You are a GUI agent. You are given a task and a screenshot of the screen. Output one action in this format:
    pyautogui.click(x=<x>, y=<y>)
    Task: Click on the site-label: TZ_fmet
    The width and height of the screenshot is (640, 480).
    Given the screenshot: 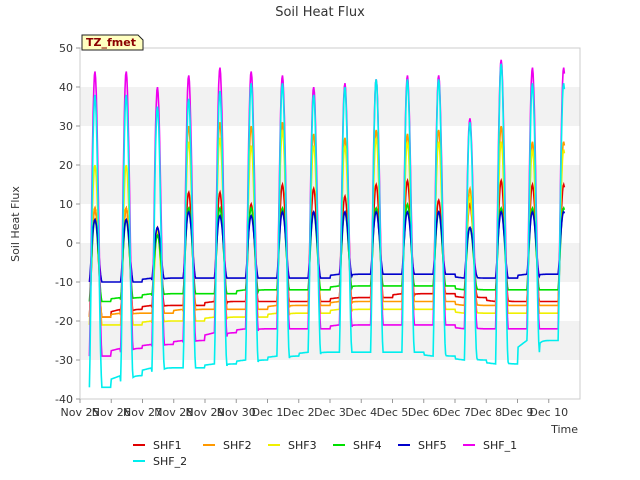 What is the action you would take?
    pyautogui.click(x=111, y=42)
    